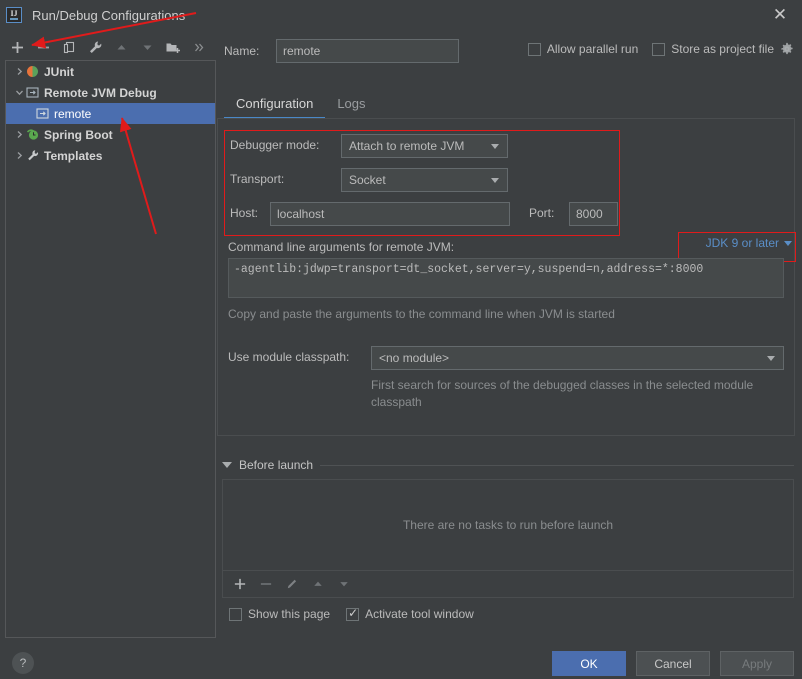 The width and height of the screenshot is (802, 679). I want to click on activate-tool-window-label: Activate tool window, so click(419, 614).